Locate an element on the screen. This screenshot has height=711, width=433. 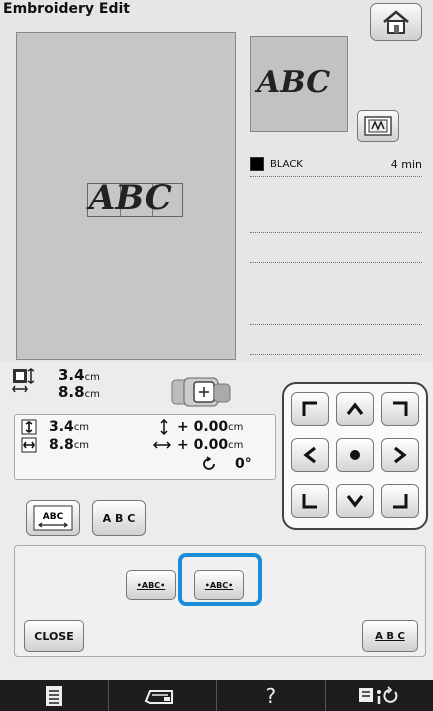
chevron-right-icon is located at coordinates (400, 455).